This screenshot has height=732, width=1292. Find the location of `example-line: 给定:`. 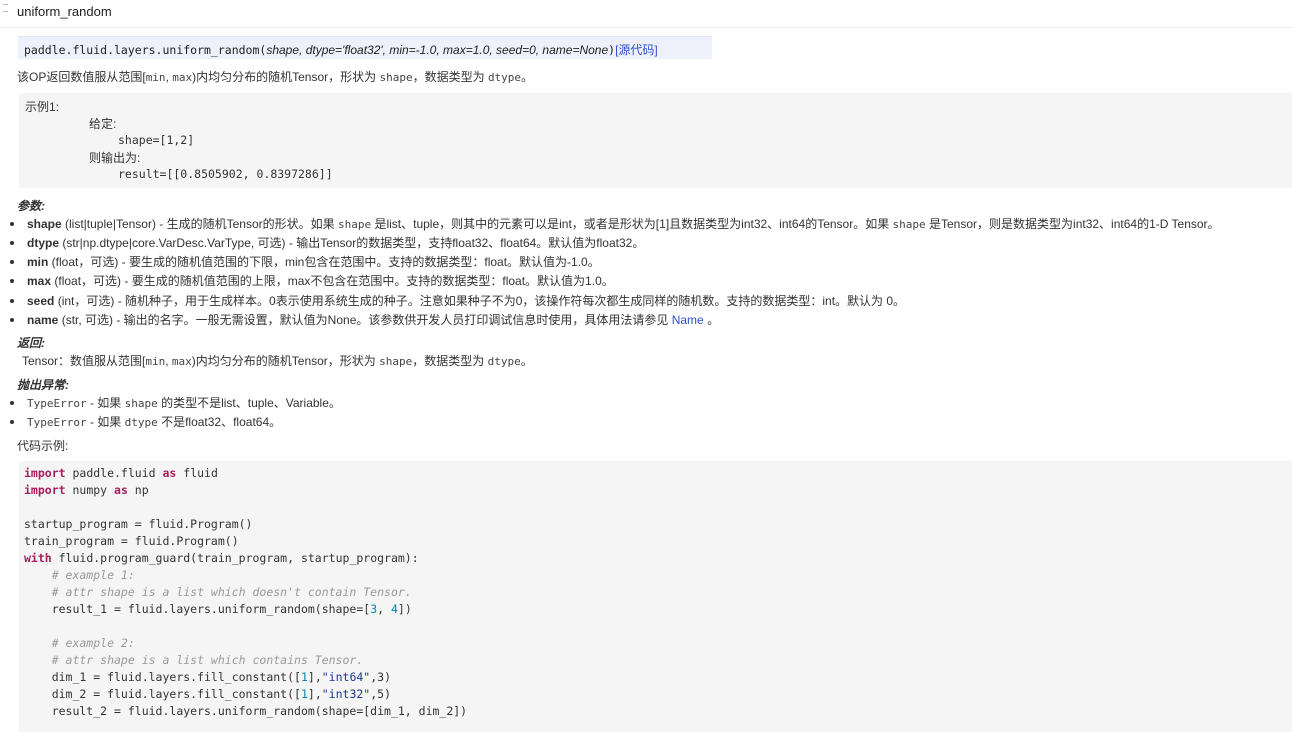

example-line: 给定: is located at coordinates (103, 124).